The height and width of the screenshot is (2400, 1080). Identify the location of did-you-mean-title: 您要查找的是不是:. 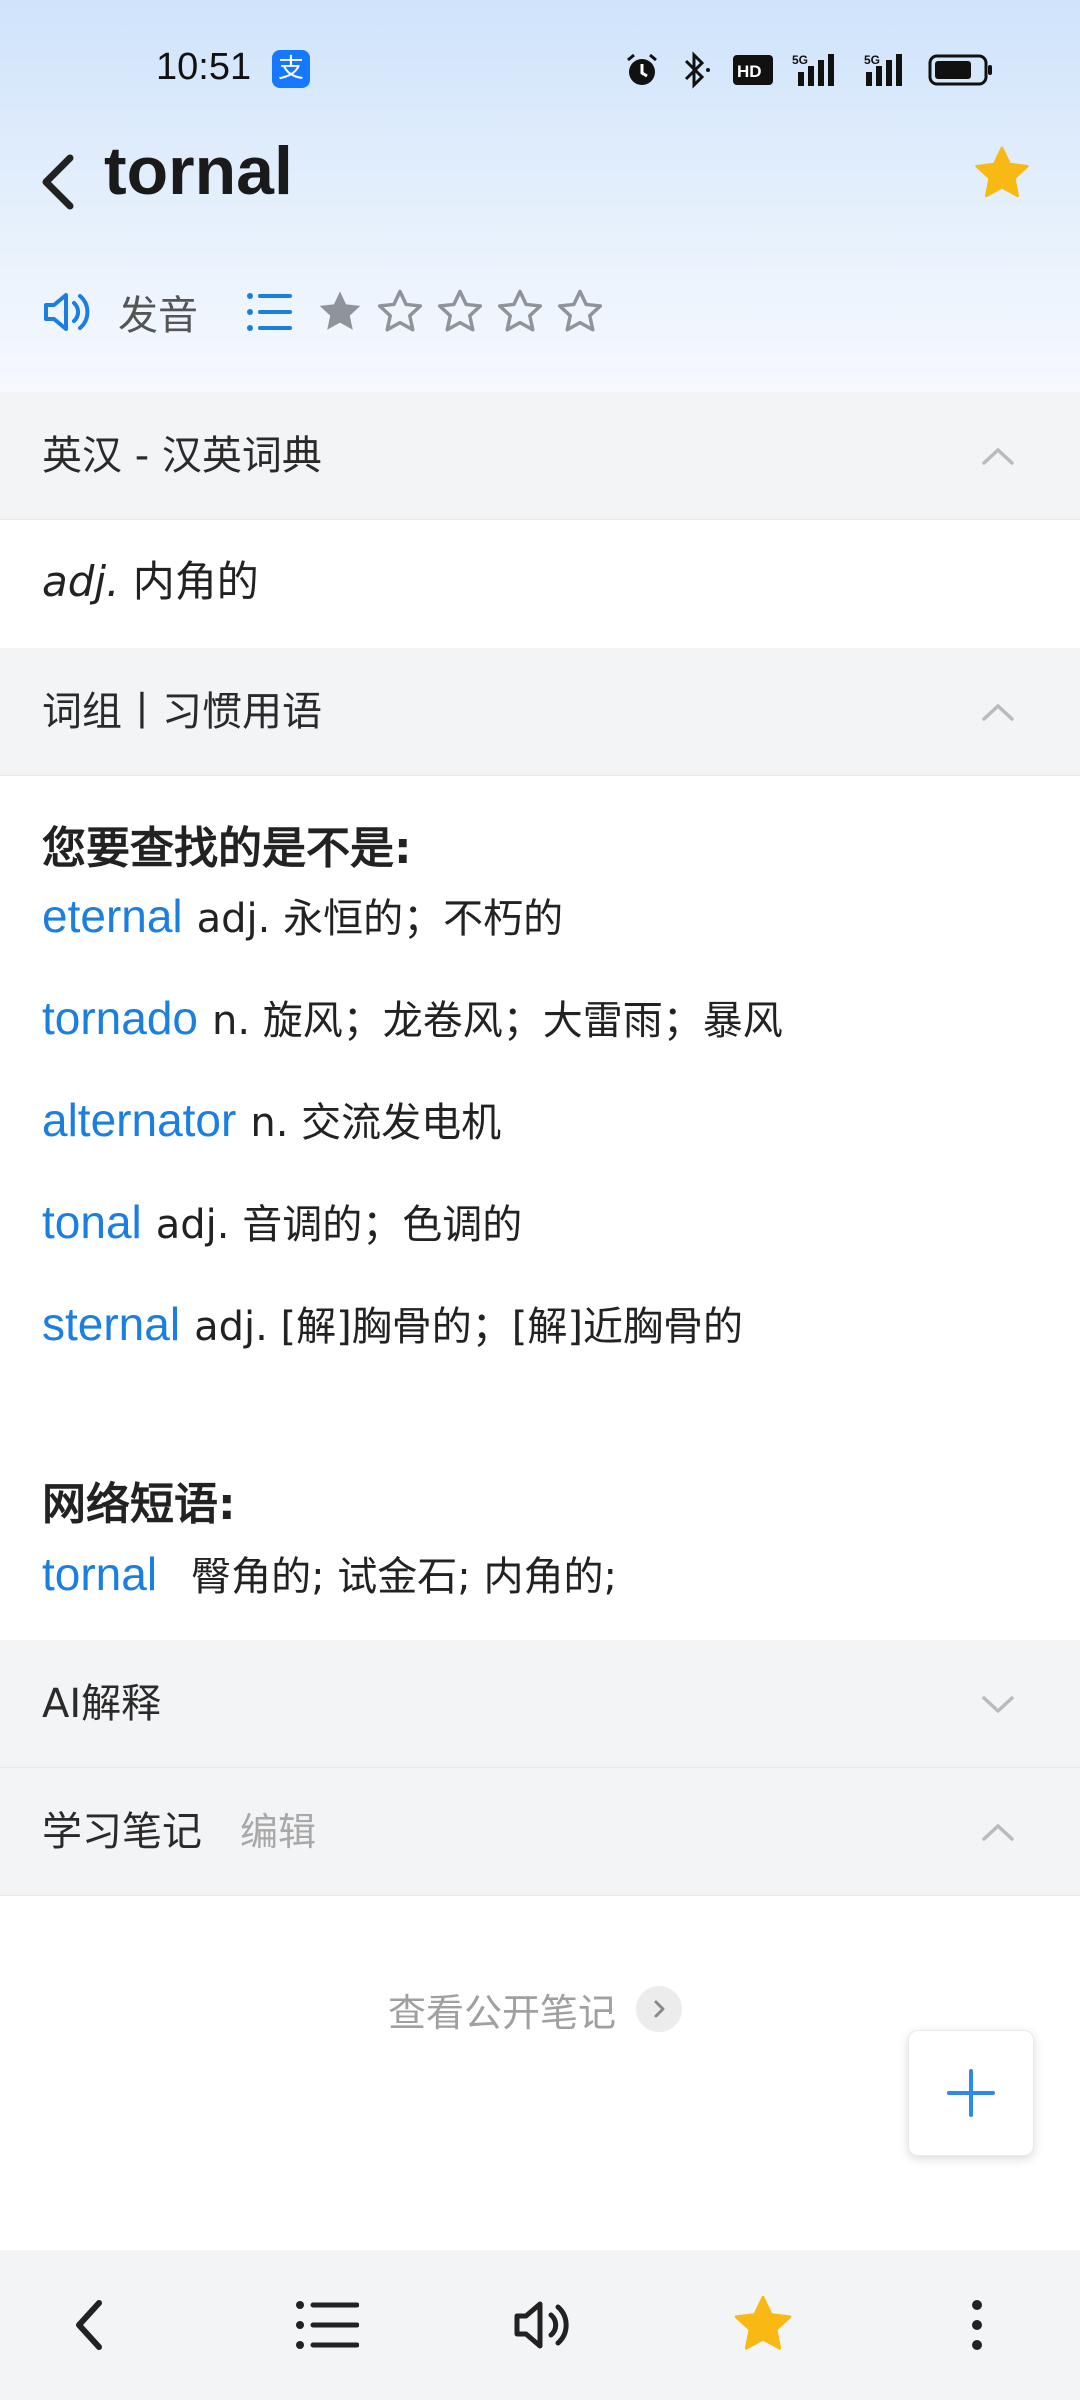
(227, 848).